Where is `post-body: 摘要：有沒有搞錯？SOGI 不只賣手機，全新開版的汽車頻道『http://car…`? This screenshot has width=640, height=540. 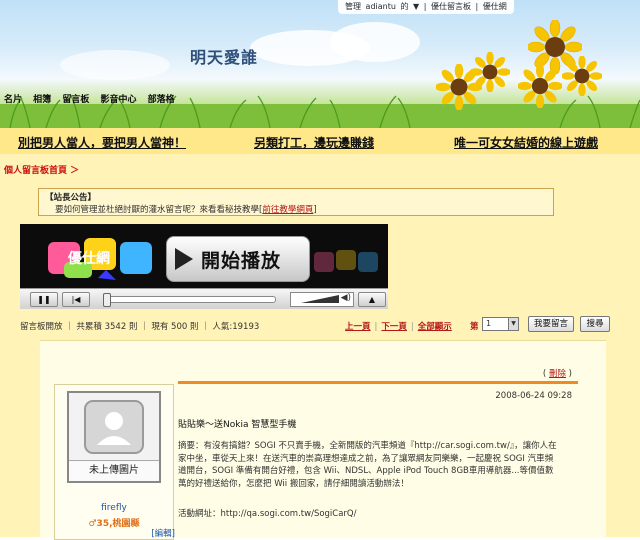
post-body: 摘要：有沒有搞錯？SOGI 不只賣手機，全新開版的汽車頻道『http://car… is located at coordinates (367, 465).